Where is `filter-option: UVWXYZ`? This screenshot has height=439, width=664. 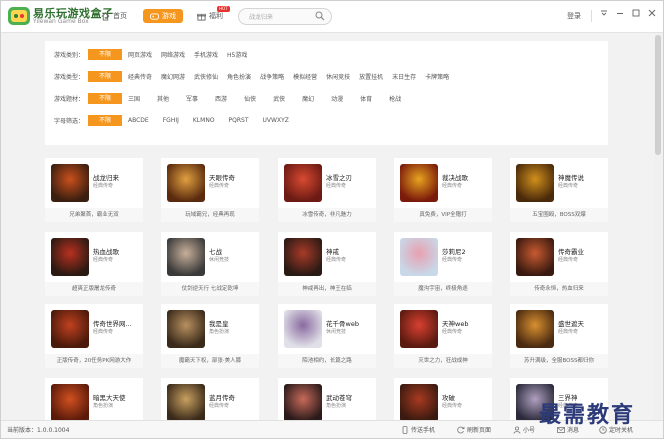
filter-option: UVWXYZ is located at coordinates (276, 120).